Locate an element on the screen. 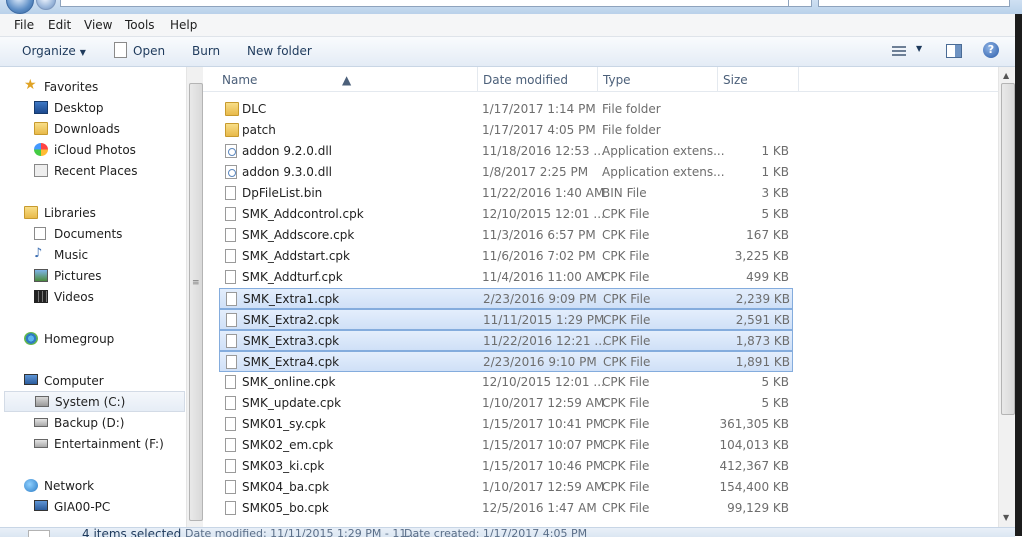 The height and width of the screenshot is (537, 1022). view-details-icon is located at coordinates (899, 51).